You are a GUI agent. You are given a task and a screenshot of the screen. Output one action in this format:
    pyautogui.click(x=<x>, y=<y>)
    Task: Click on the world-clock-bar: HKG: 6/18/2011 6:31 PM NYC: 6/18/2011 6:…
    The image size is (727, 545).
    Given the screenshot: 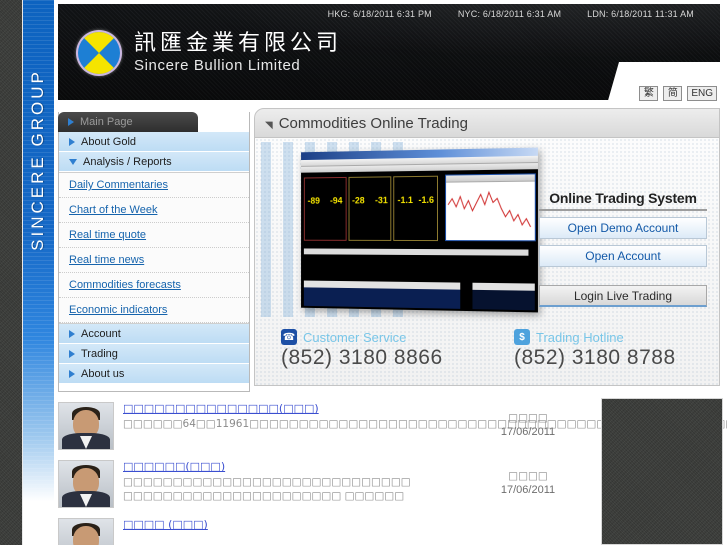 What is the action you would take?
    pyautogui.click(x=389, y=14)
    